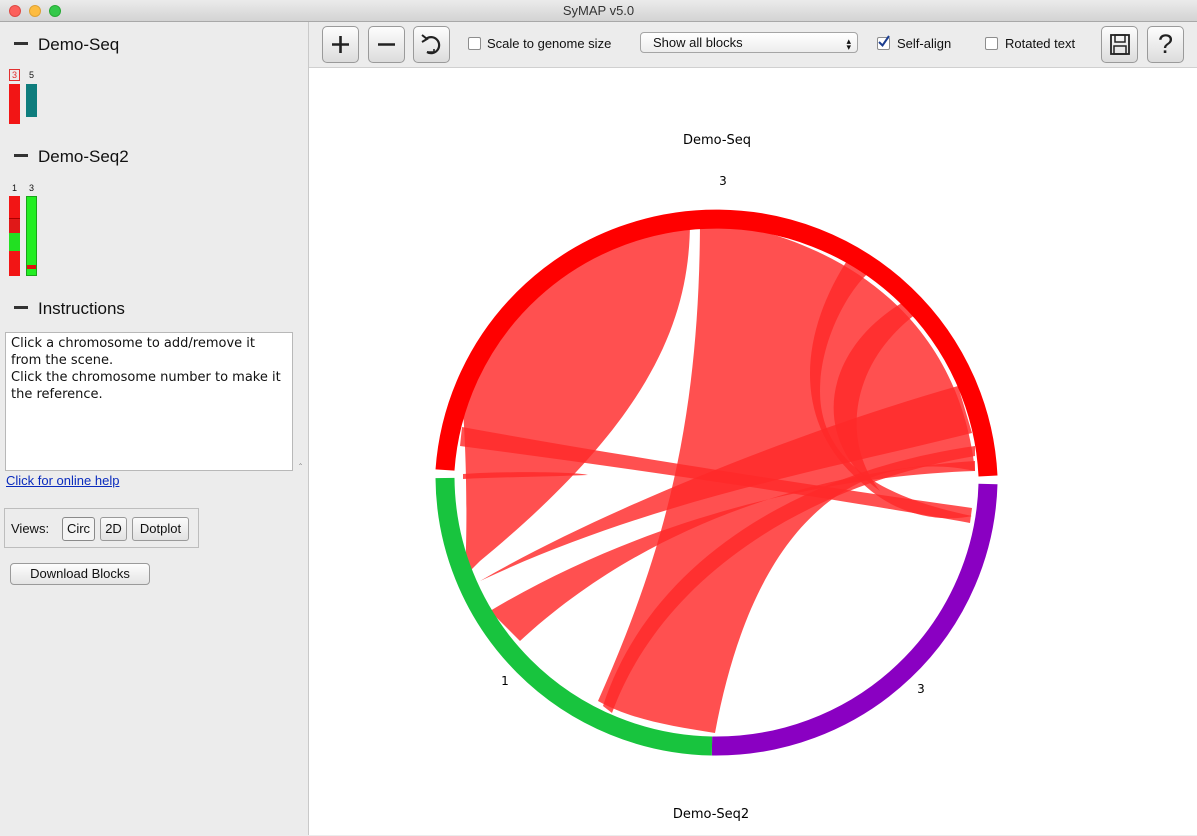  I want to click on help-button: ?, so click(1165, 44).